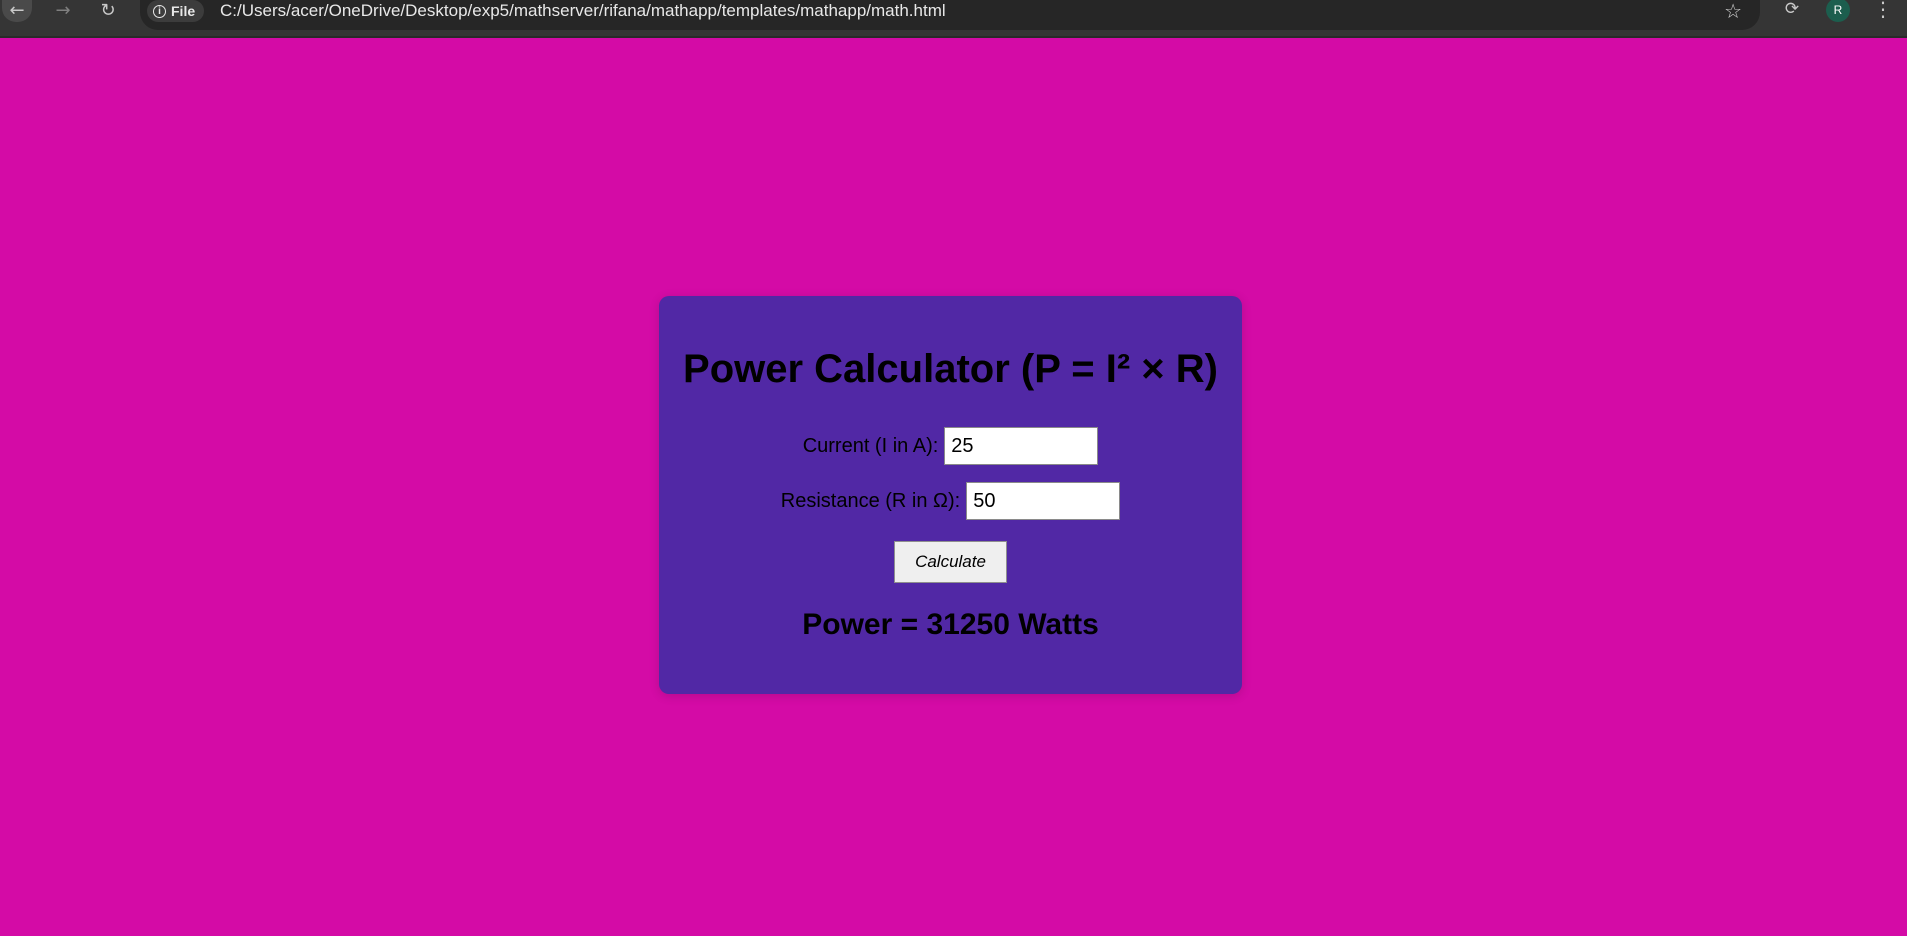  I want to click on site-info-chip: i File, so click(176, 11).